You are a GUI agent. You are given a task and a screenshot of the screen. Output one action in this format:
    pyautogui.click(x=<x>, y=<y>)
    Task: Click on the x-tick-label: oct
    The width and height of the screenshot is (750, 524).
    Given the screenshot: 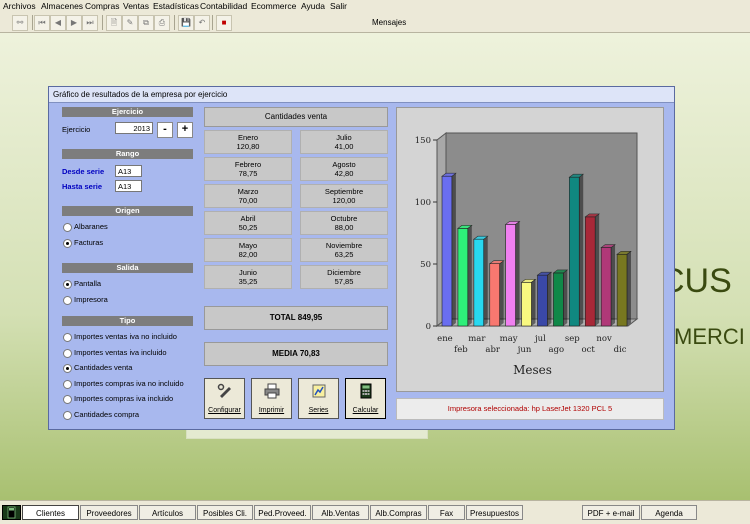 What is the action you would take?
    pyautogui.click(x=589, y=350)
    